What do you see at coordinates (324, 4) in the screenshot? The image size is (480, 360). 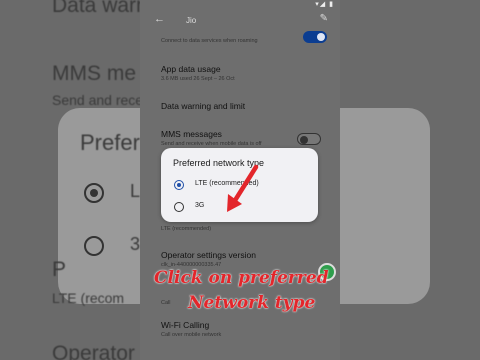 I see `status-icons: ▾◢ ▮` at bounding box center [324, 4].